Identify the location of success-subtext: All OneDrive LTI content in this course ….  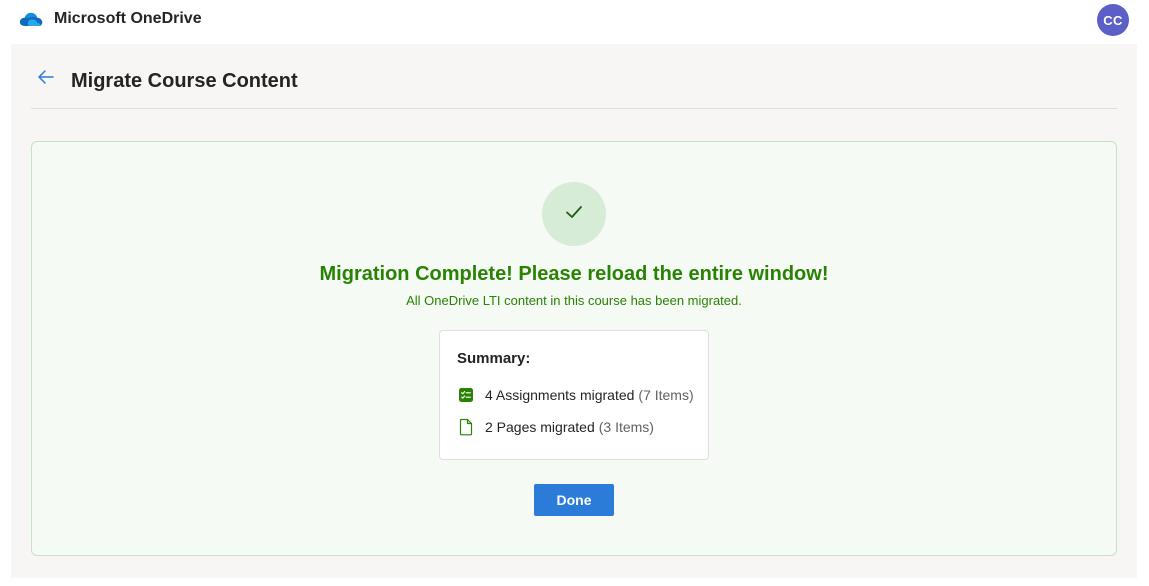
(574, 300).